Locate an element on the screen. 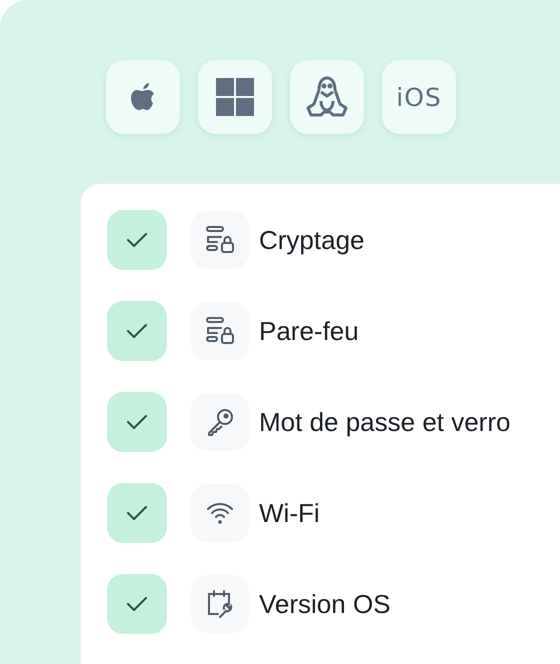 The width and height of the screenshot is (560, 664). check-label: Wi-Fi is located at coordinates (289, 513).